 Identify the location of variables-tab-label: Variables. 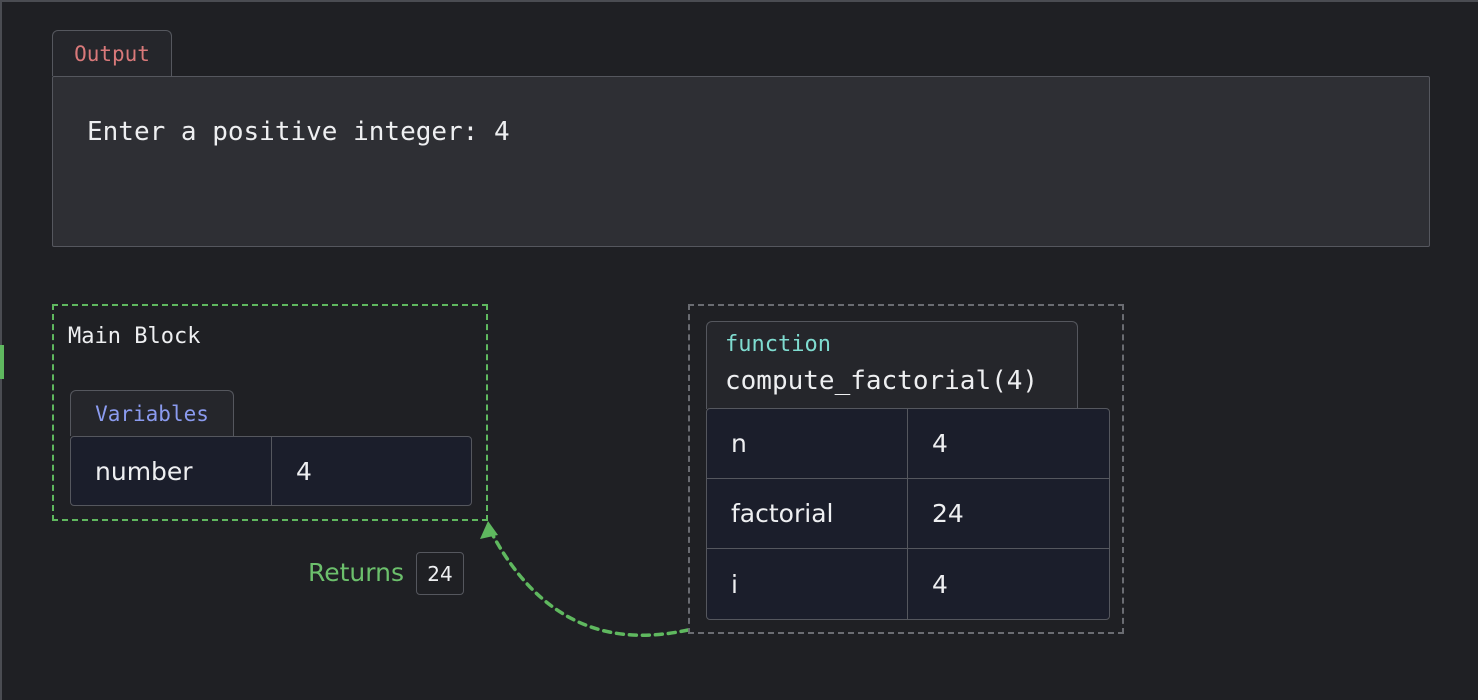
(152, 414).